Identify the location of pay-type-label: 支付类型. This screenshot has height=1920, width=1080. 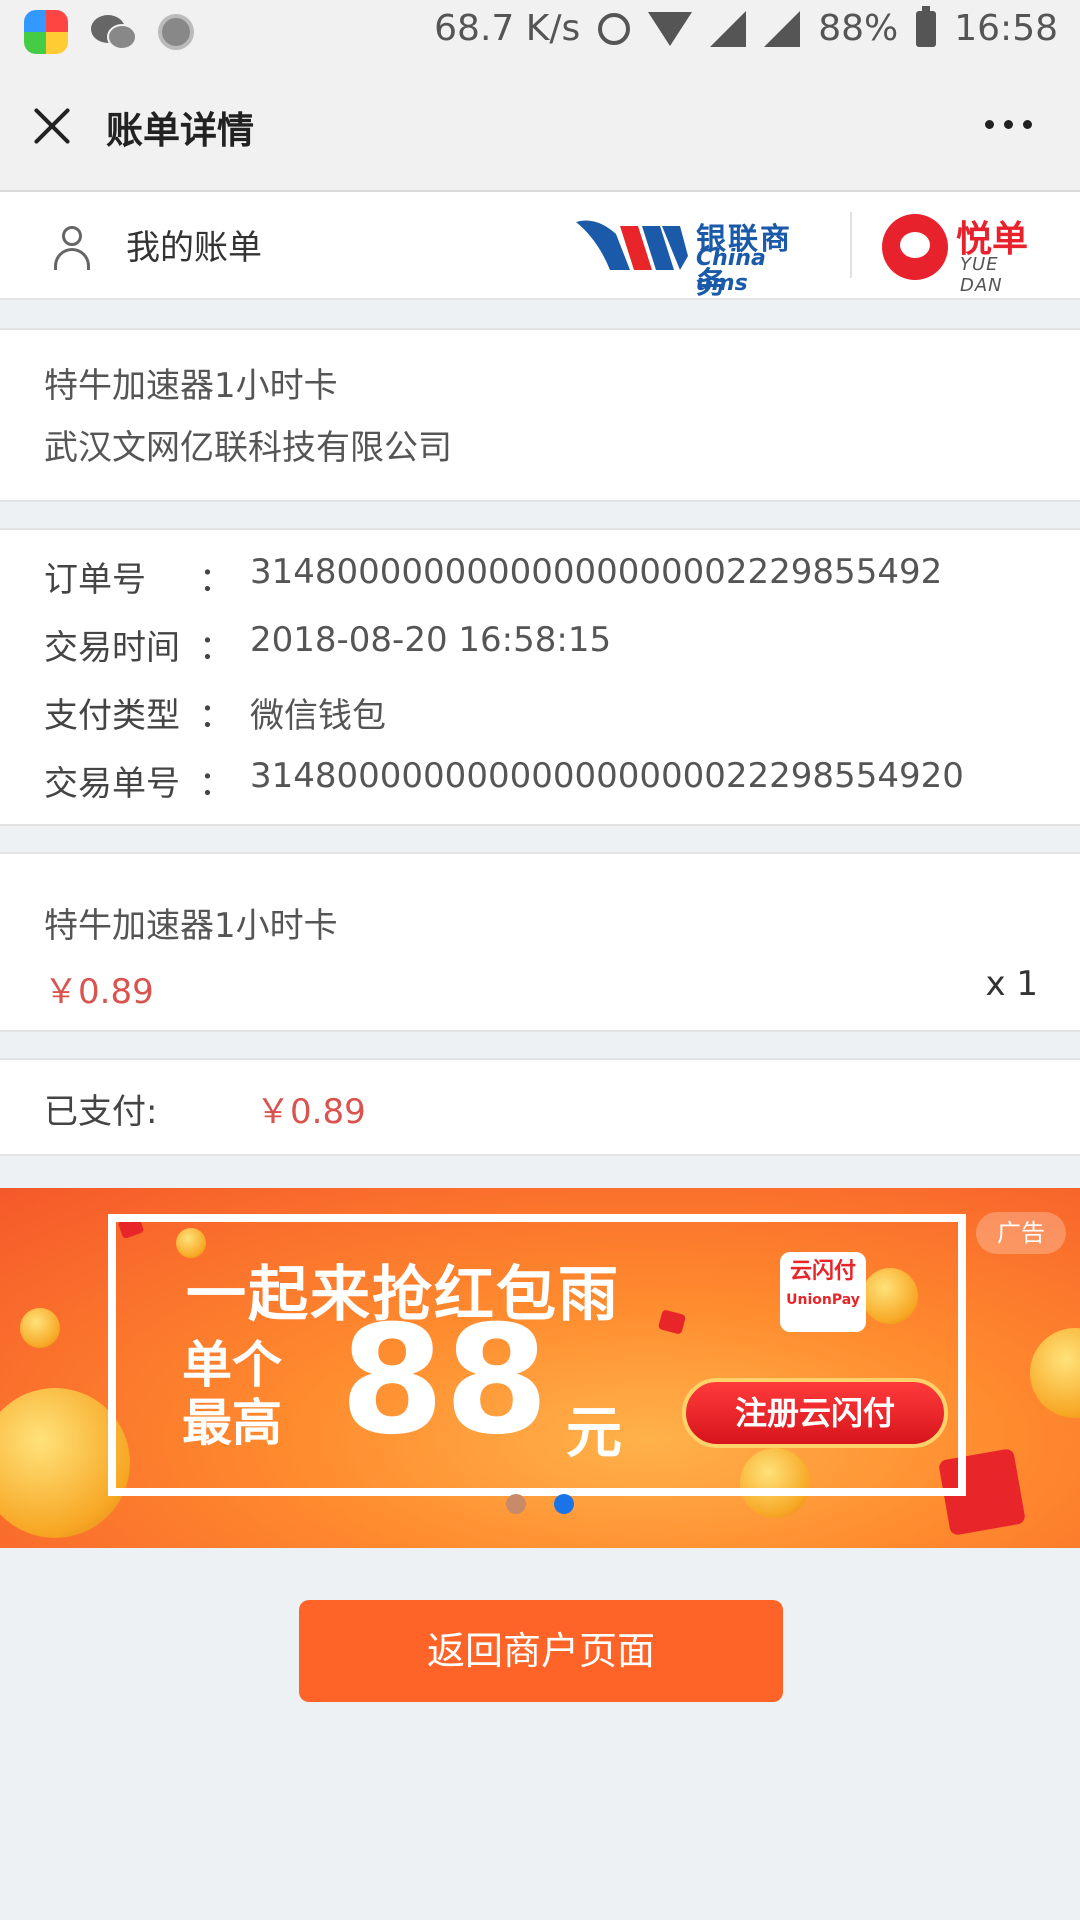
(112, 716).